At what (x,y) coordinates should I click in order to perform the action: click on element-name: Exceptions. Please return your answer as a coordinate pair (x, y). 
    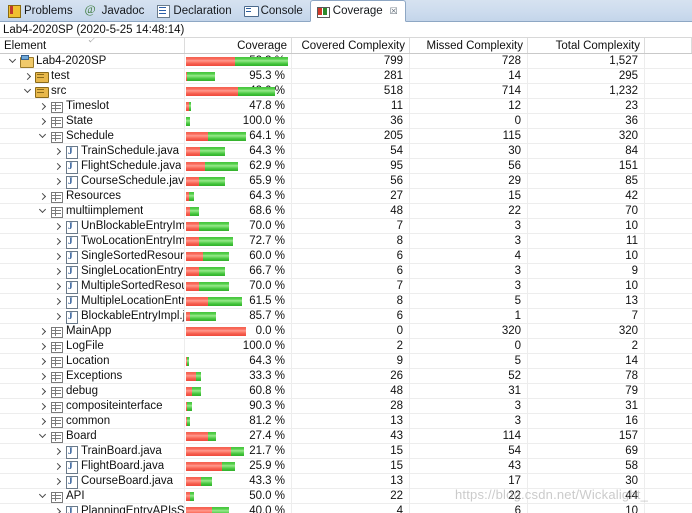
    Looking at the image, I should click on (94, 376).